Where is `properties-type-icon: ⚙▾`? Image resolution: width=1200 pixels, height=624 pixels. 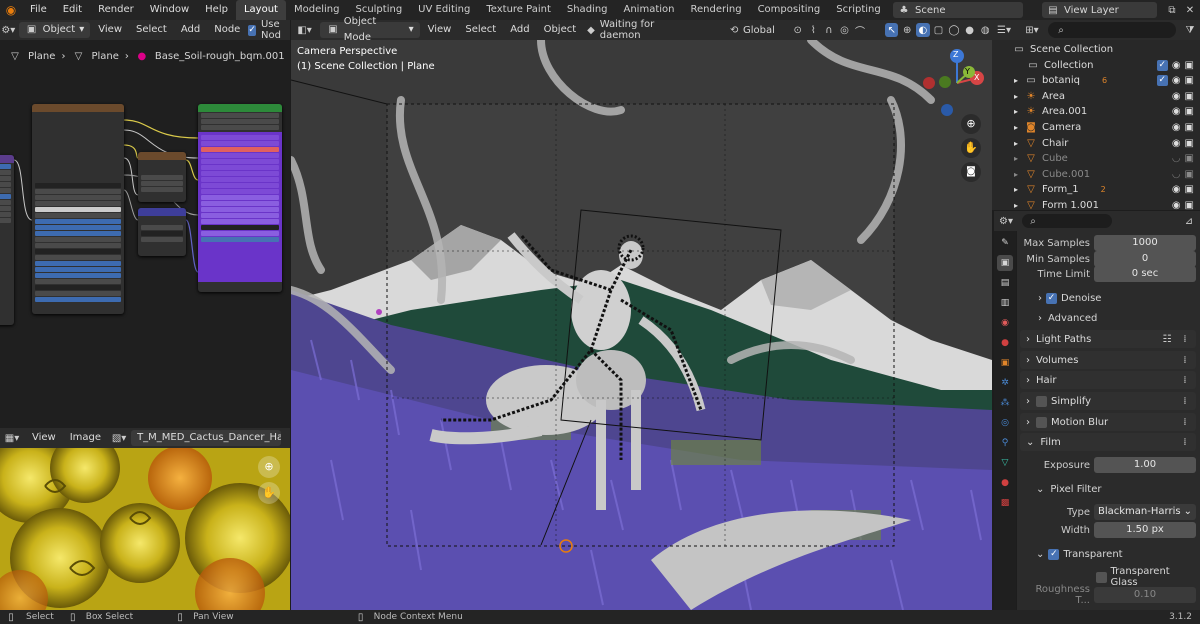 properties-type-icon: ⚙▾ is located at coordinates (1006, 221).